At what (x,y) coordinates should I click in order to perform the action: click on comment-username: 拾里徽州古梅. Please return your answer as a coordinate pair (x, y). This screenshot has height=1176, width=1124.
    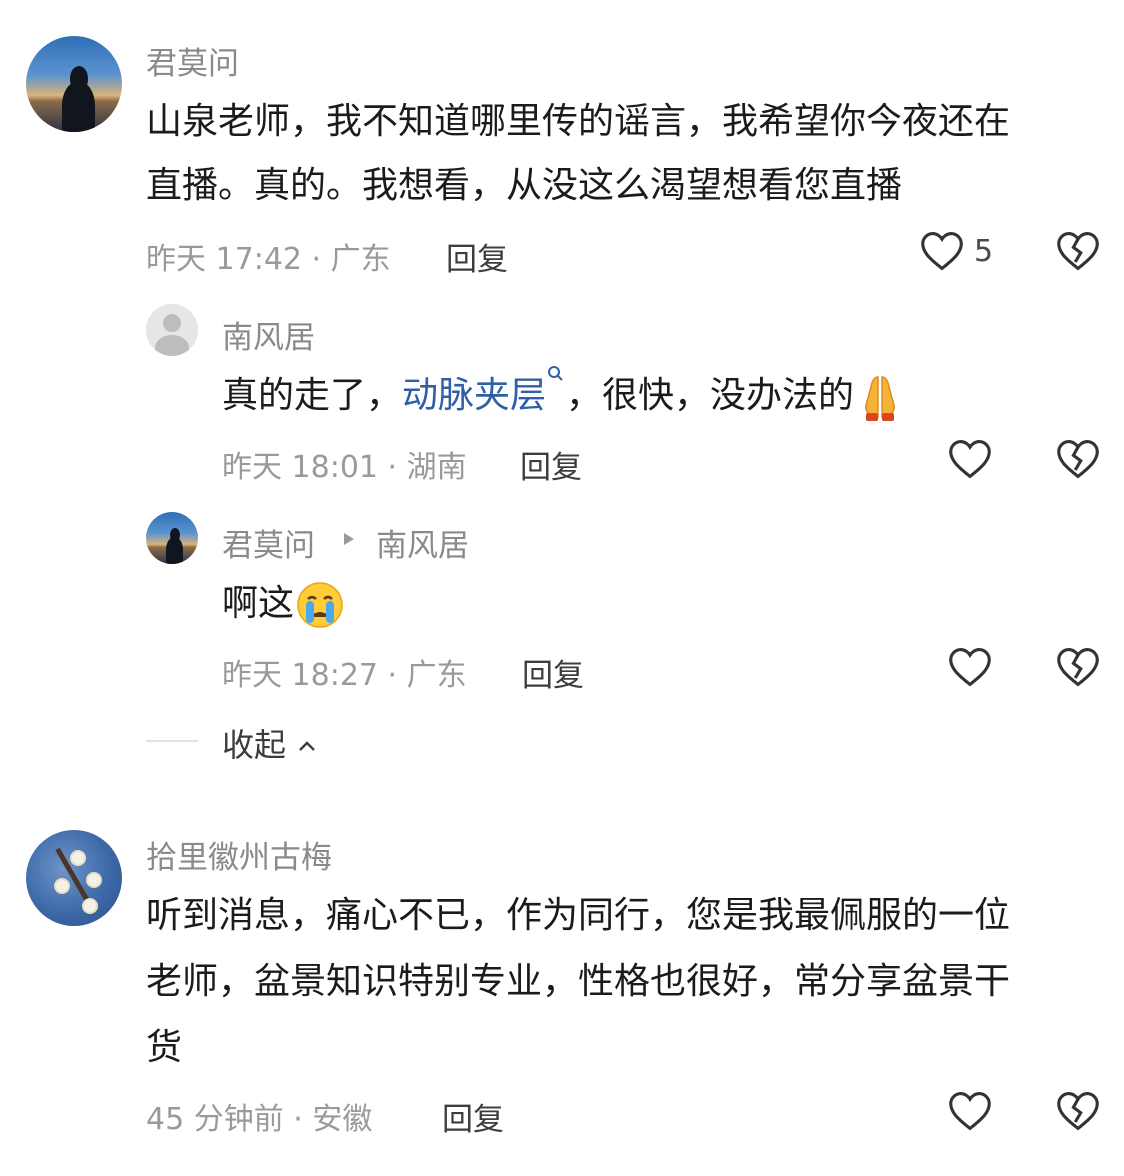
    Looking at the image, I should click on (239, 854).